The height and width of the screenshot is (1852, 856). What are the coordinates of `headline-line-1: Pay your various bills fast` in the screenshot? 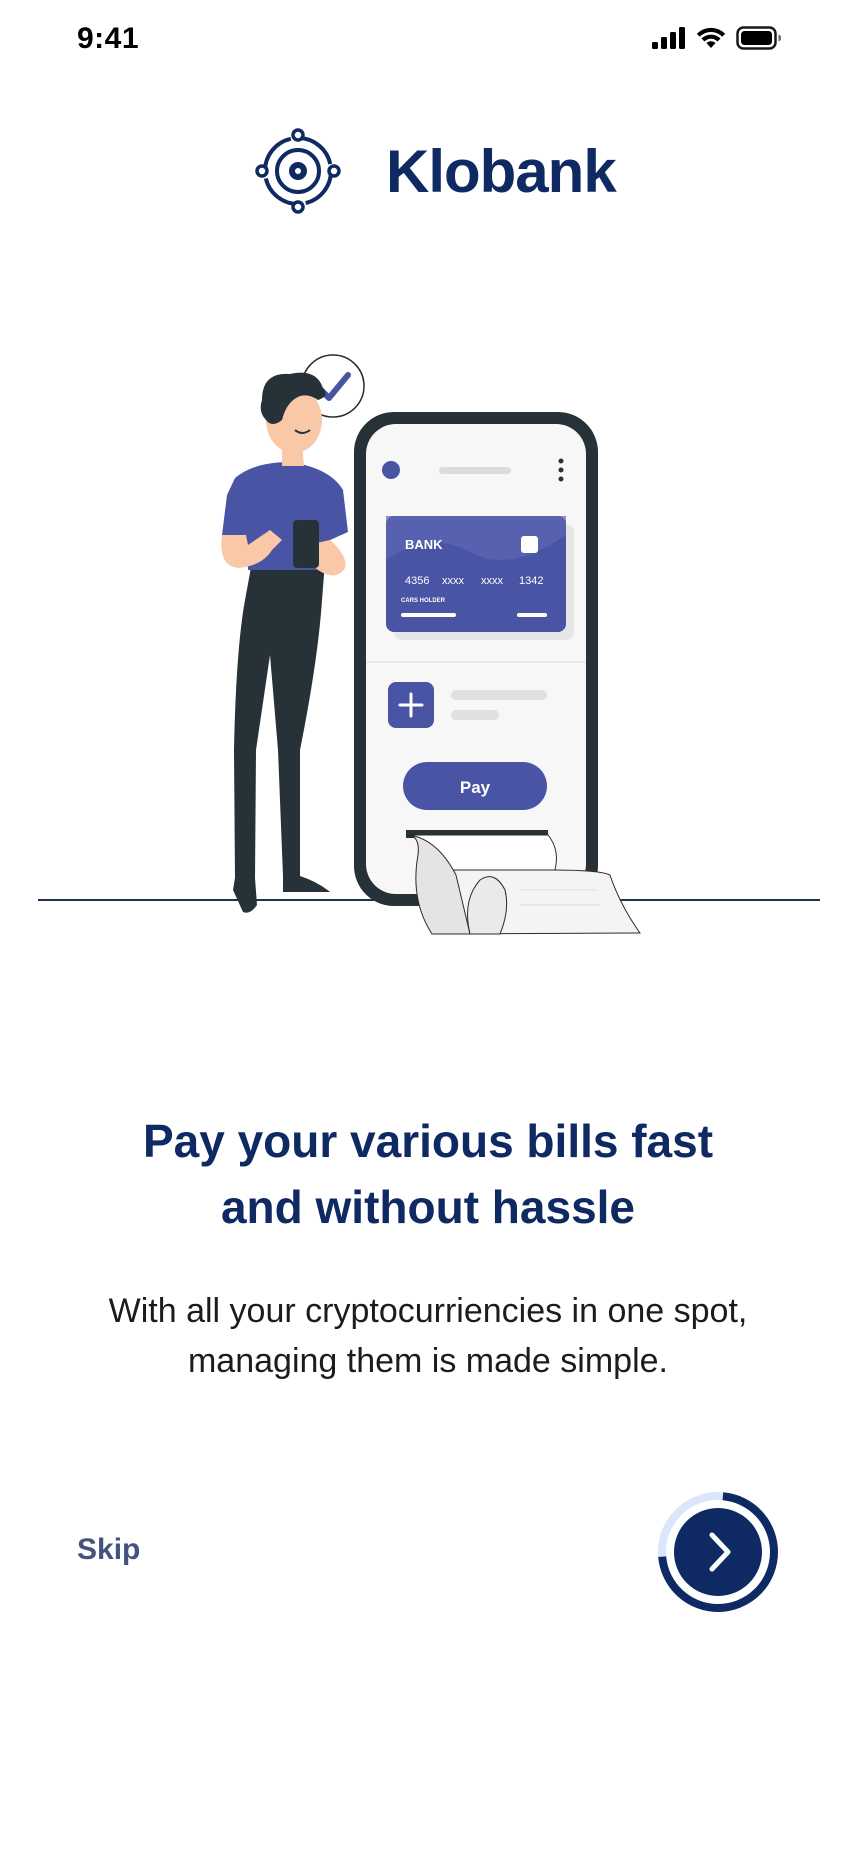 It's located at (428, 1141).